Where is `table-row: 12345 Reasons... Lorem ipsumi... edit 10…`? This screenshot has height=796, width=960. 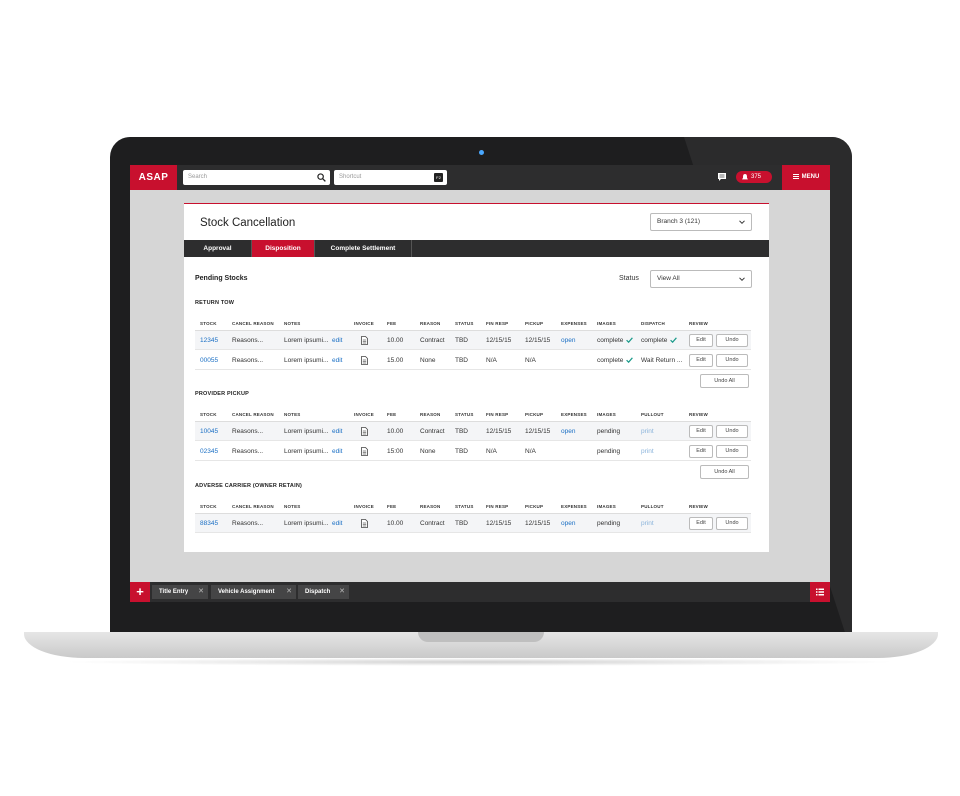
table-row: 12345 Reasons... Lorem ipsumi... edit 10… is located at coordinates (473, 340).